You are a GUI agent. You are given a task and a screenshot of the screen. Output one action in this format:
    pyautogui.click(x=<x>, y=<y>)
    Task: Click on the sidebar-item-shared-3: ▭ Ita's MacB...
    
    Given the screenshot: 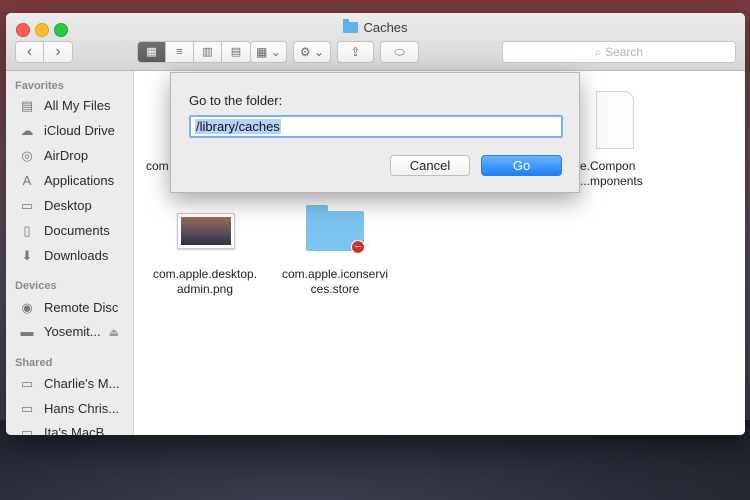 What is the action you would take?
    pyautogui.click(x=66, y=429)
    